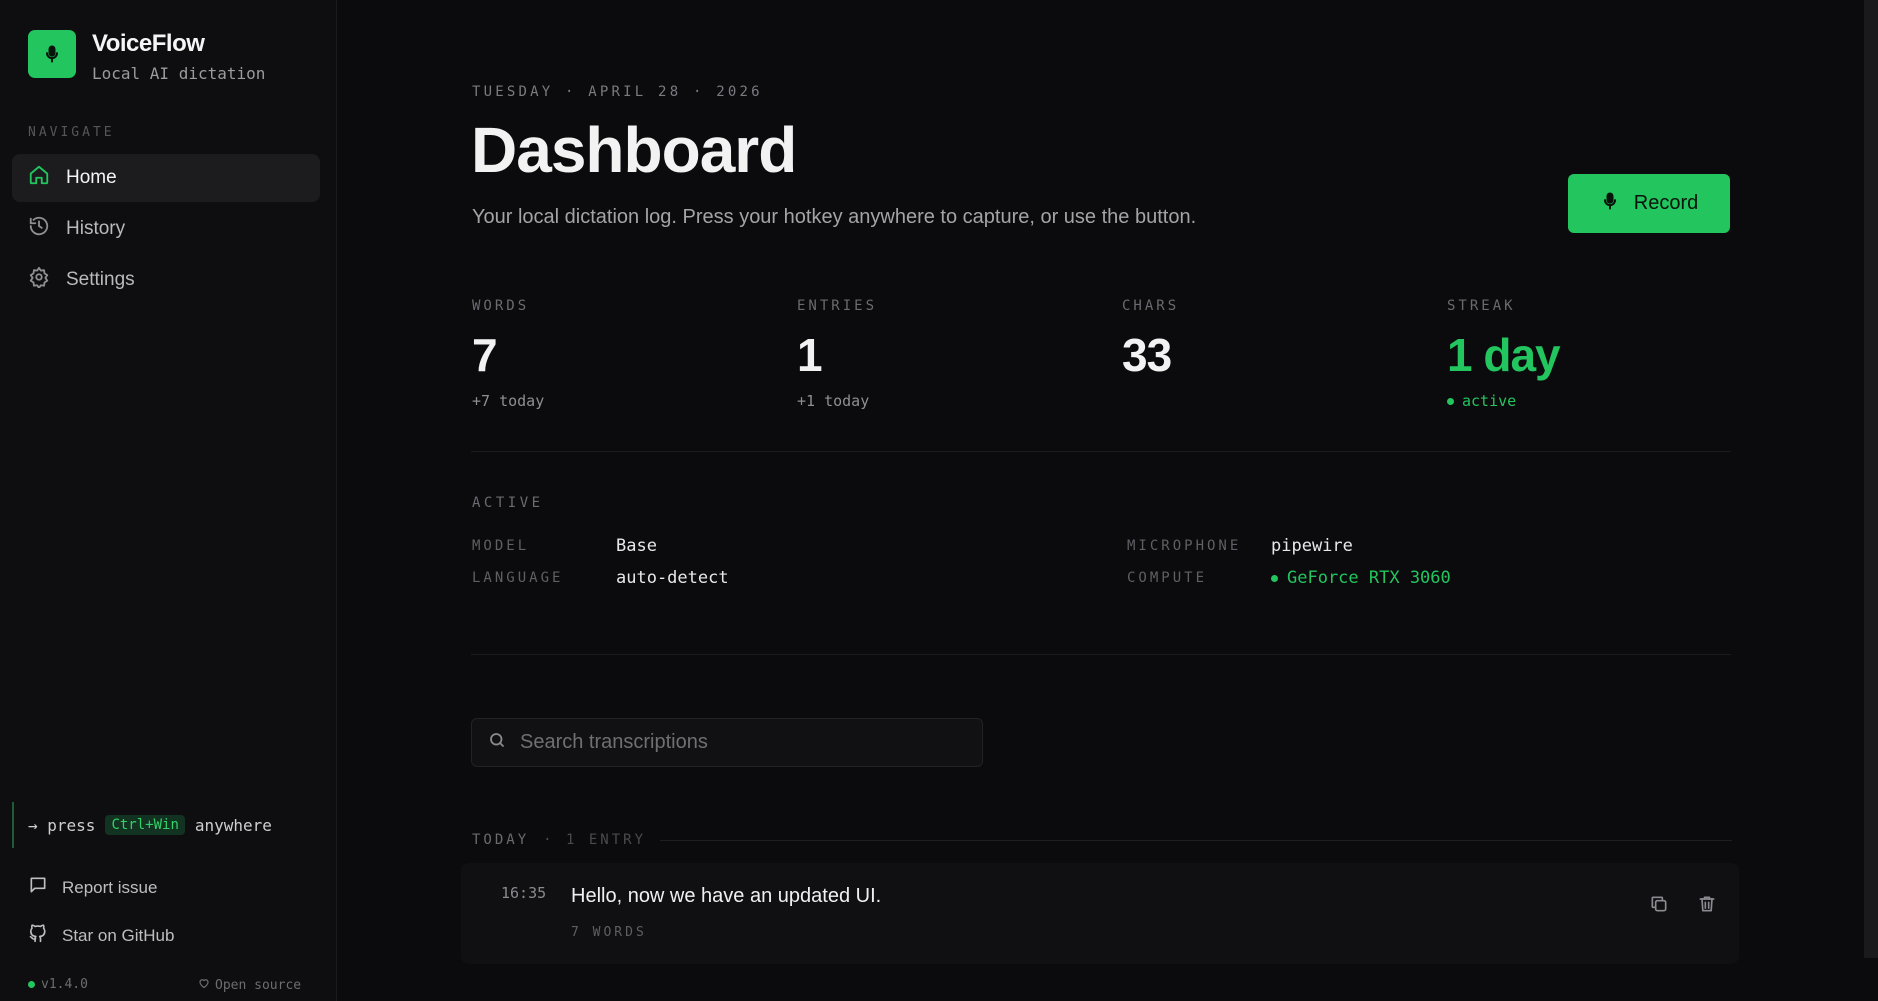 Image resolution: width=1878 pixels, height=1001 pixels. I want to click on sidebar-item-label: Home, so click(91, 177).